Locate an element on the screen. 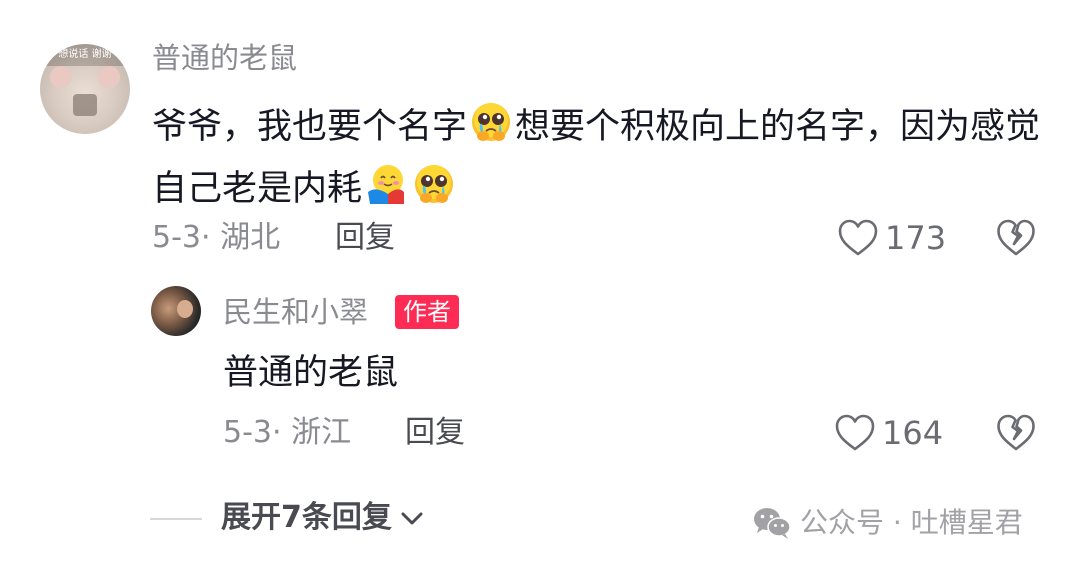  reply-date-location: 5-3· 浙江 is located at coordinates (287, 432).